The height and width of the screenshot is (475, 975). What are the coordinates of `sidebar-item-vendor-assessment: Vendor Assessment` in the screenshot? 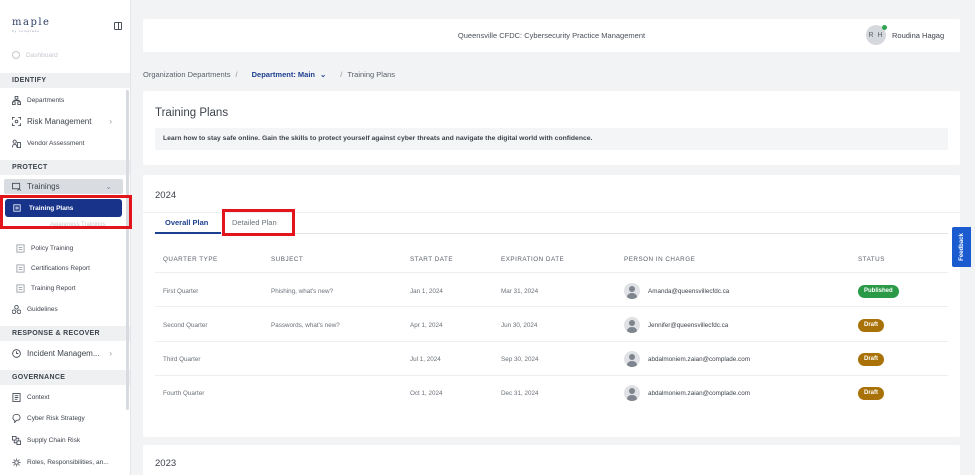 It's located at (48, 143).